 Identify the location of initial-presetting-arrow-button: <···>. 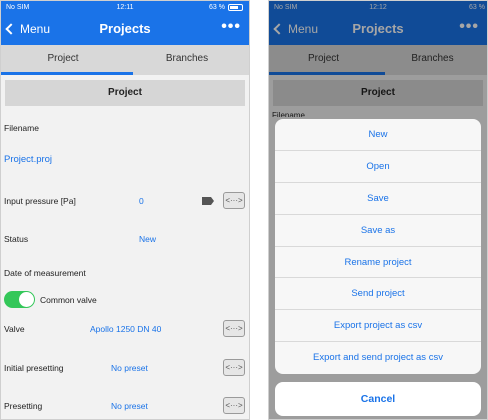
(234, 367).